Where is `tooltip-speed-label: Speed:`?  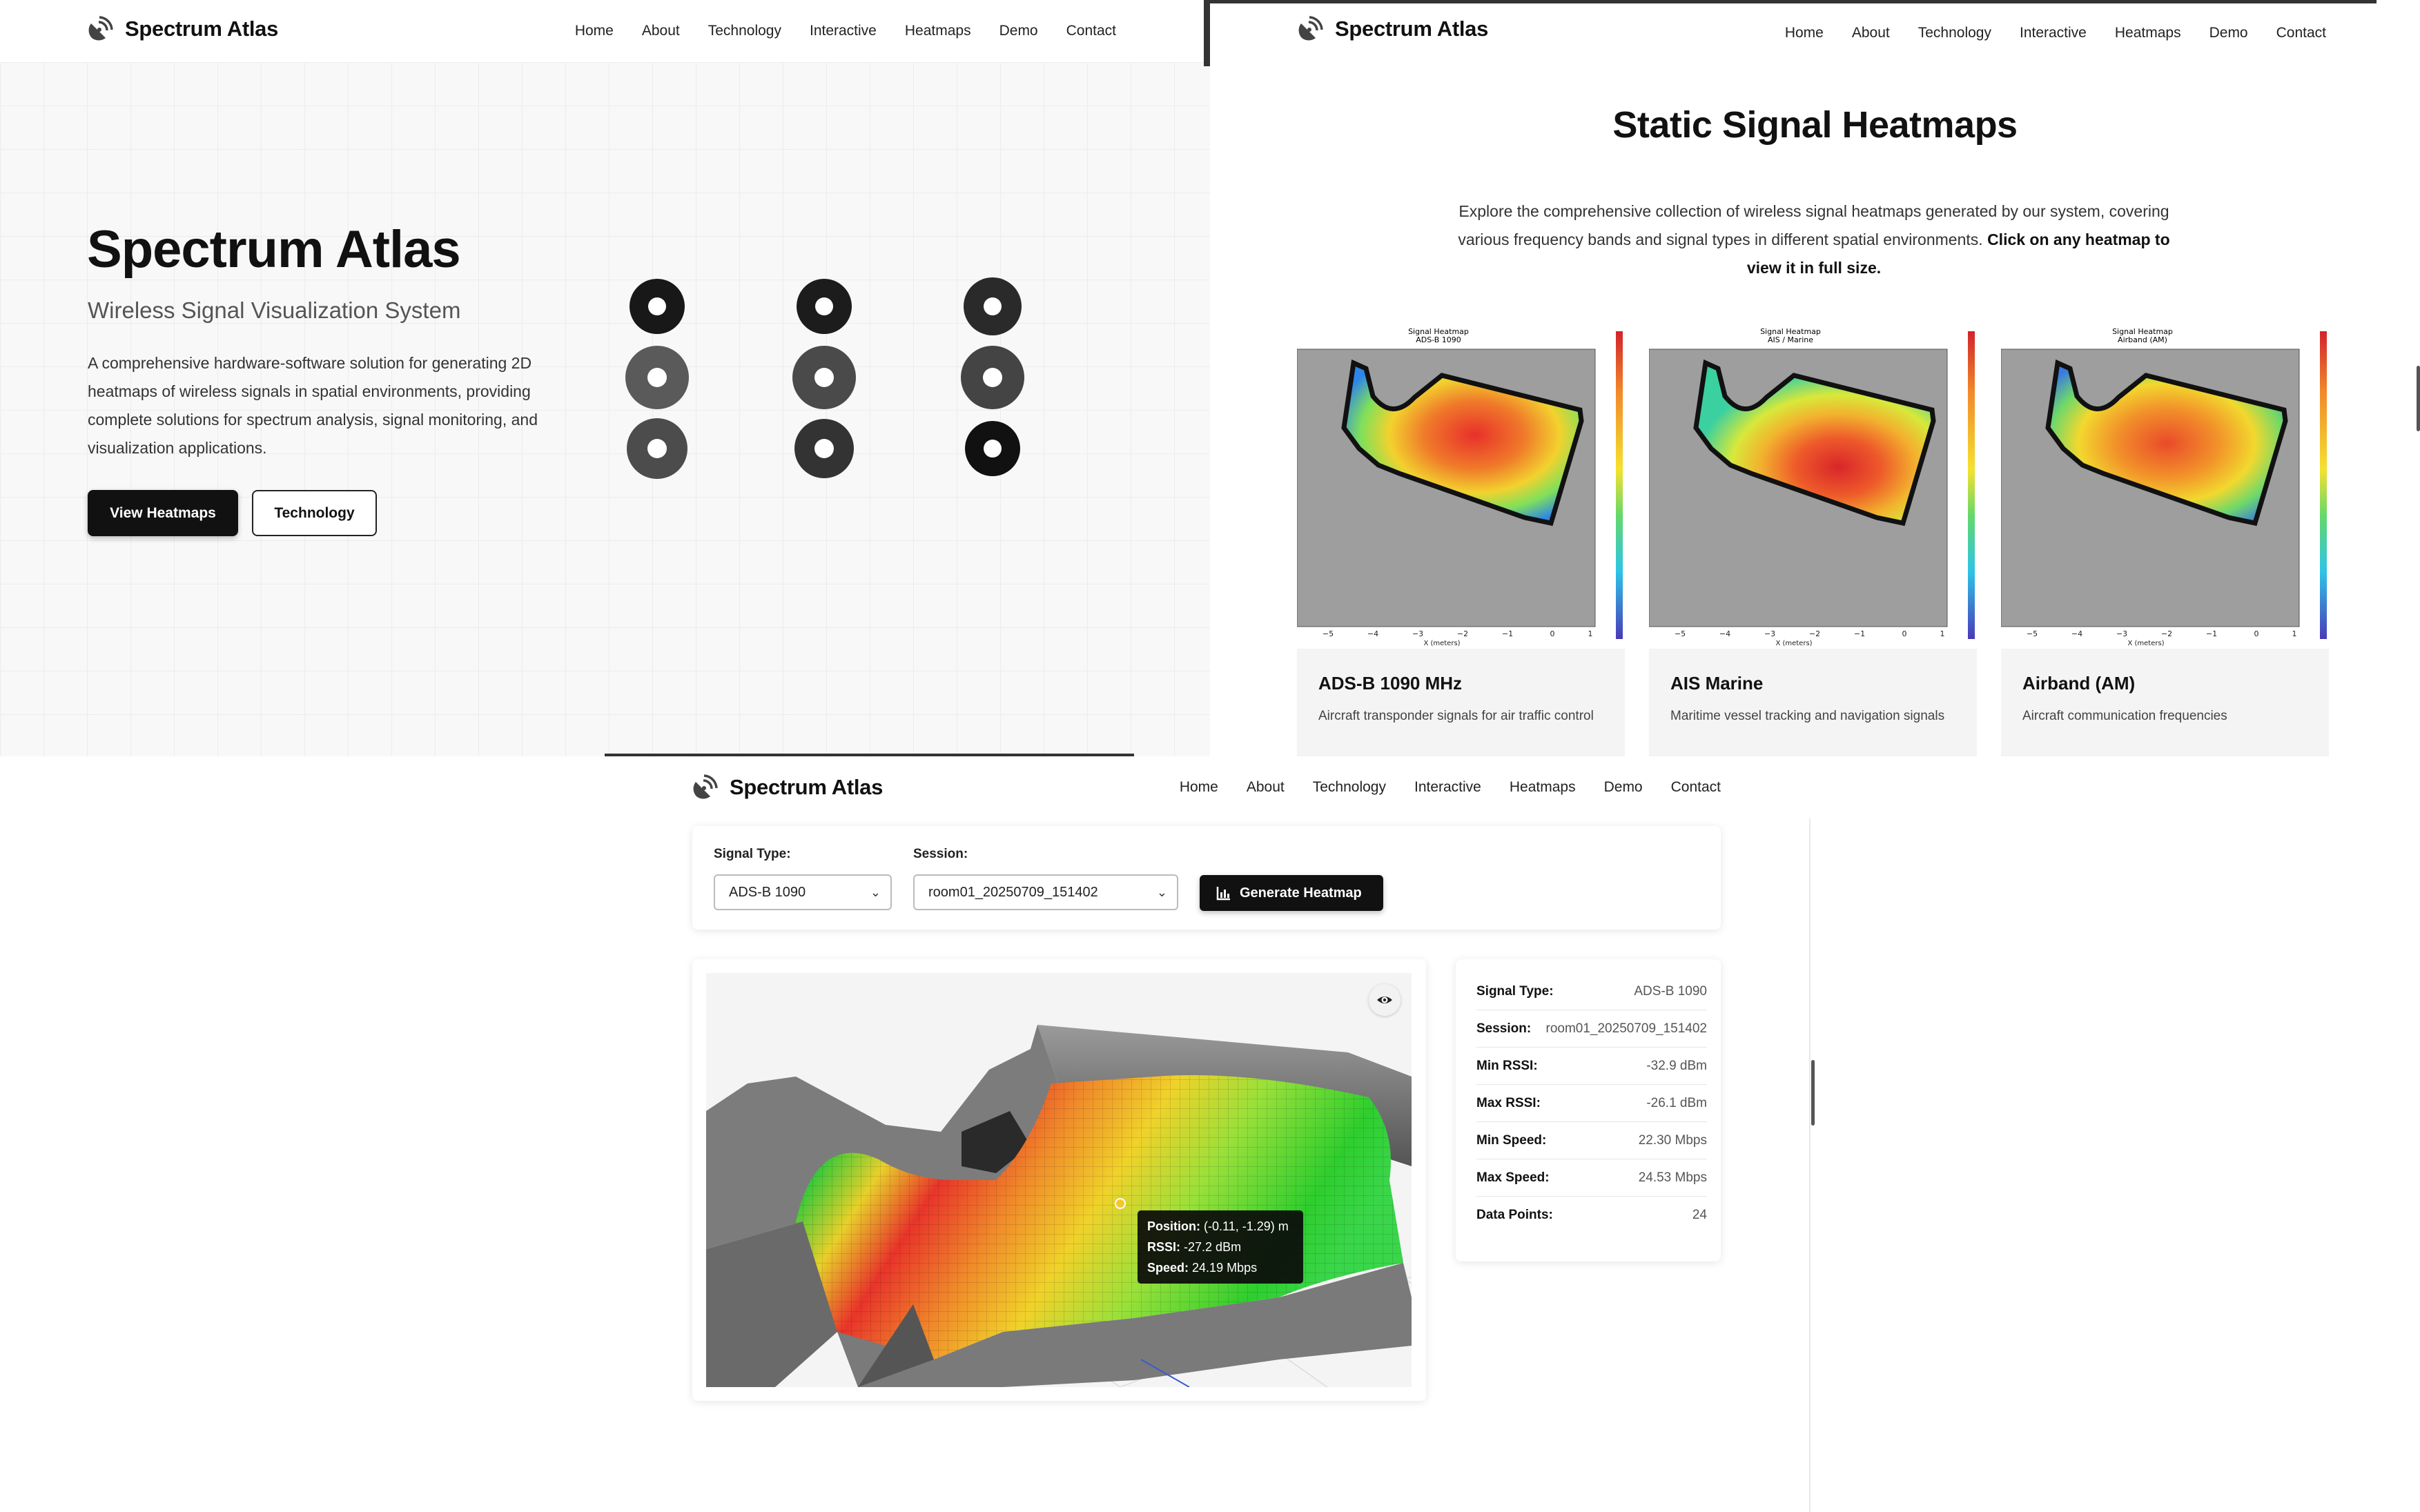 tooltip-speed-label: Speed: is located at coordinates (1168, 1268).